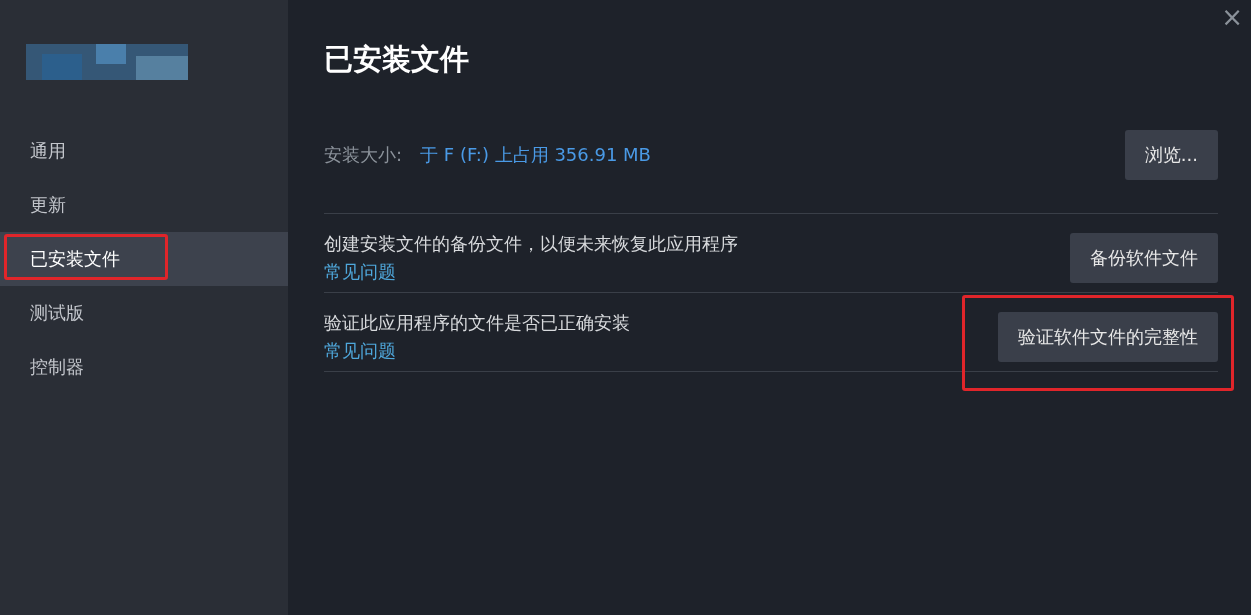  What do you see at coordinates (144, 259) in the screenshot?
I see `sidebar-item: 已安装文件` at bounding box center [144, 259].